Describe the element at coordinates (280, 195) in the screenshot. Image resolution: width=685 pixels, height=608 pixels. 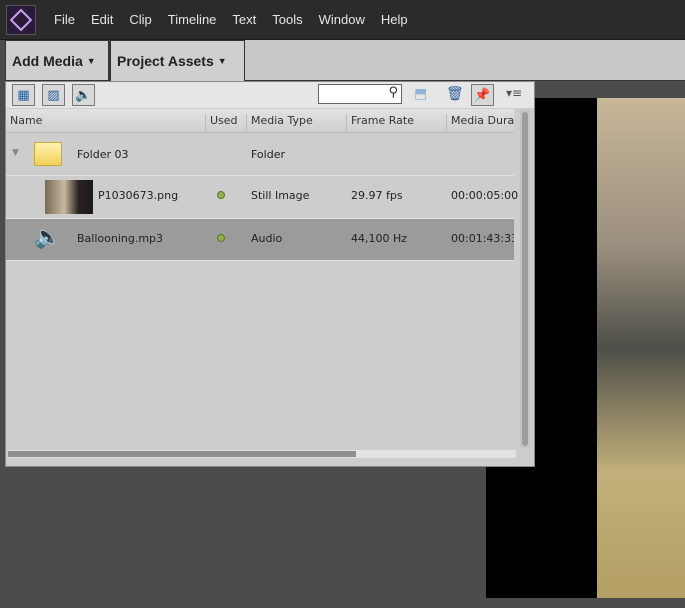
I see `row-type: Still Image` at that location.